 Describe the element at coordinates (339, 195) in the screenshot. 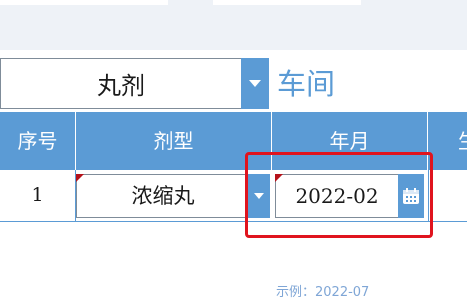

I see `highlight-annotation` at that location.